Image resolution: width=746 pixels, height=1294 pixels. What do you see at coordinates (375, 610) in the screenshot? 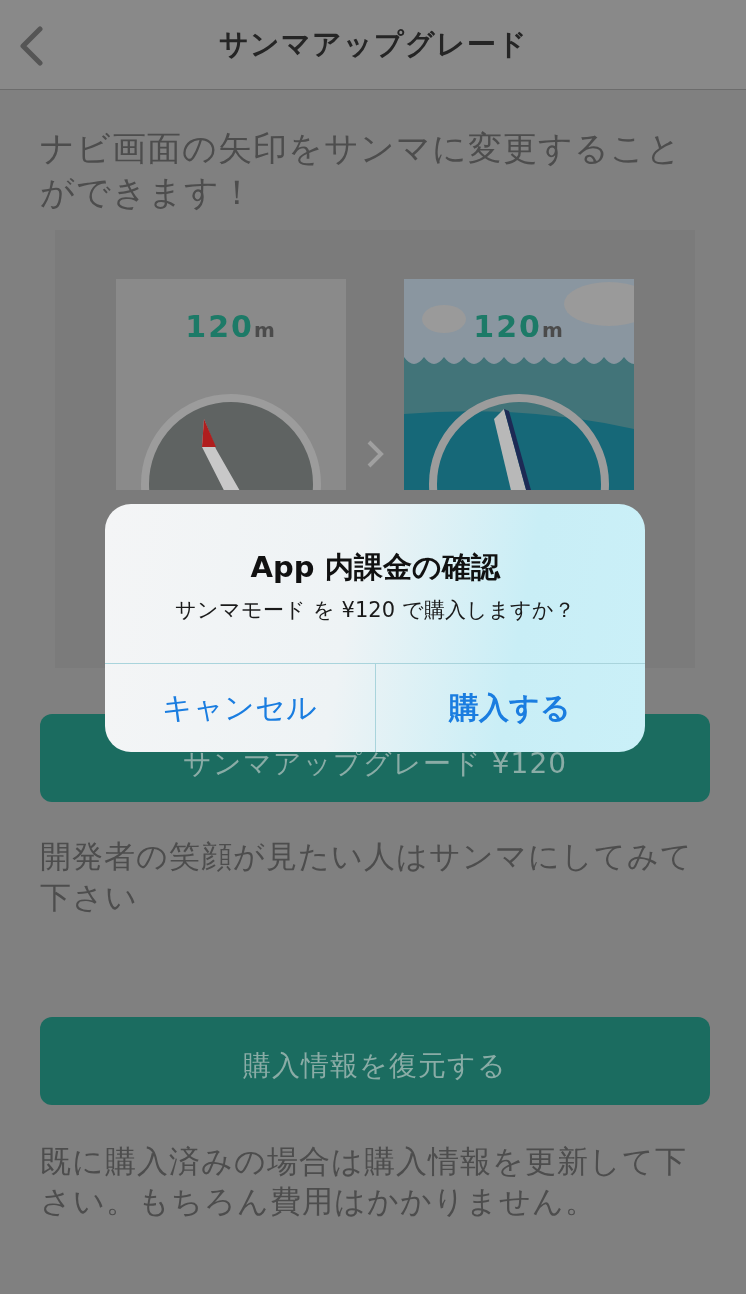
I see `alert-message: サンマモード を ¥120 で購入しますか？` at bounding box center [375, 610].